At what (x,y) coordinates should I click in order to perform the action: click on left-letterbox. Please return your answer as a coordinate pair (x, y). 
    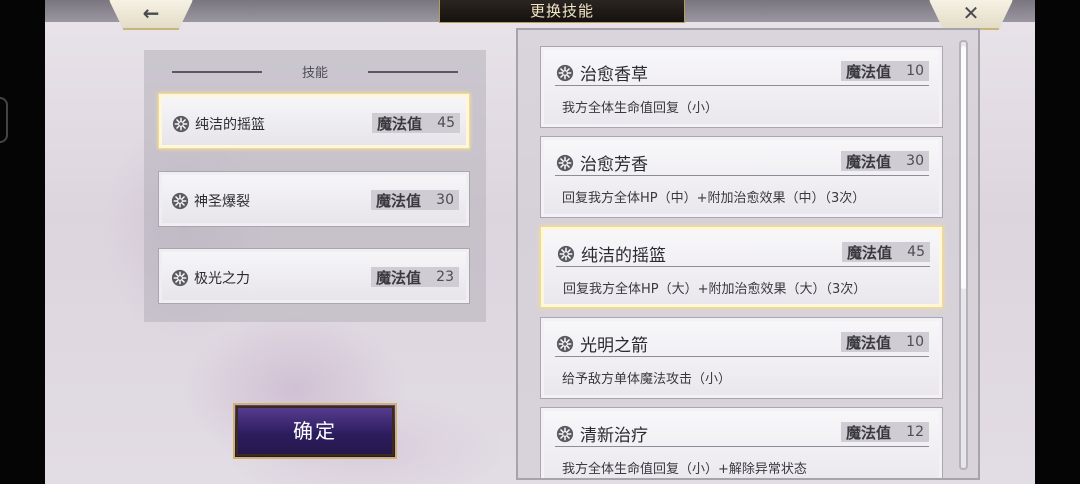
    Looking at the image, I should click on (22, 242).